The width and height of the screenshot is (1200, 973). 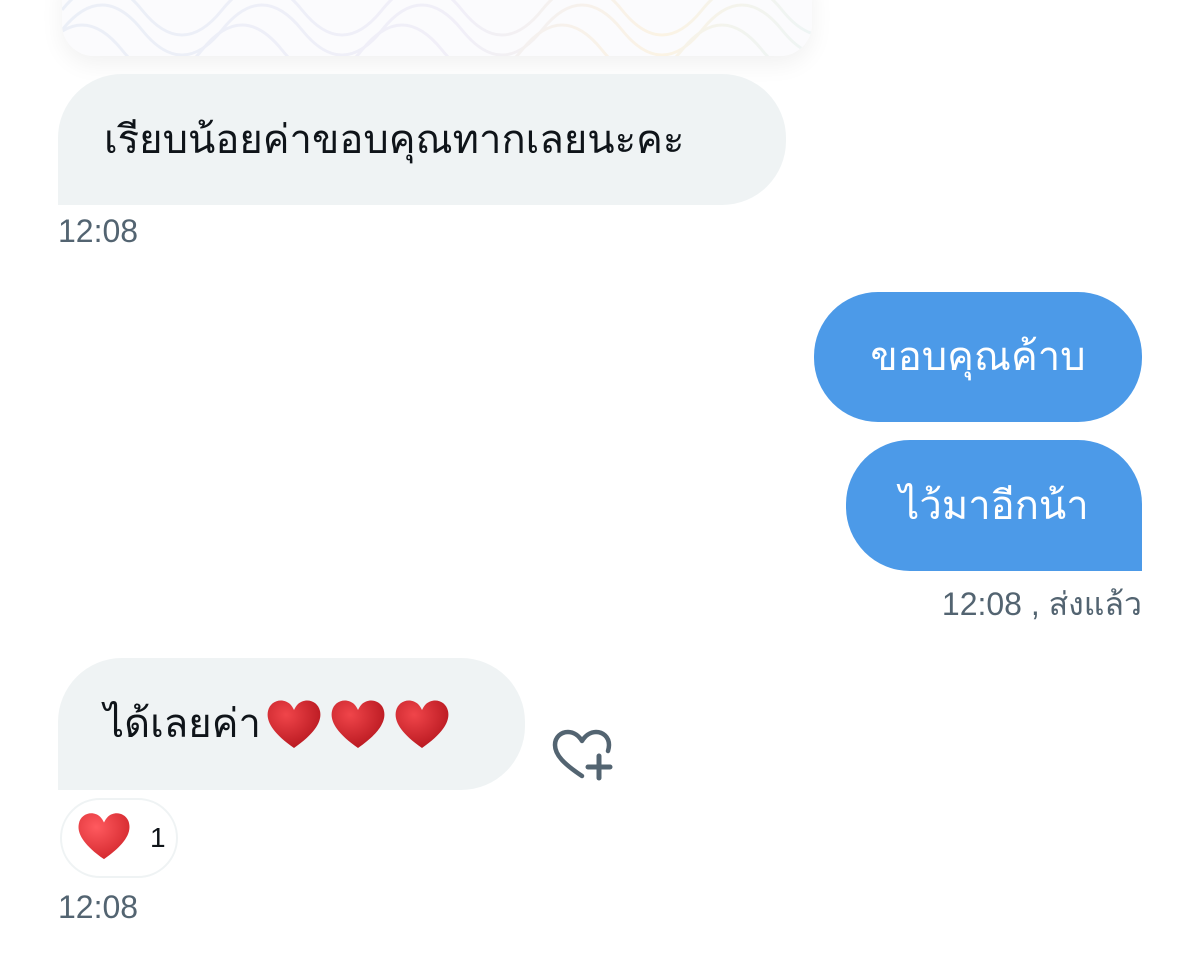 I want to click on heart-emojis, so click(x=358, y=724).